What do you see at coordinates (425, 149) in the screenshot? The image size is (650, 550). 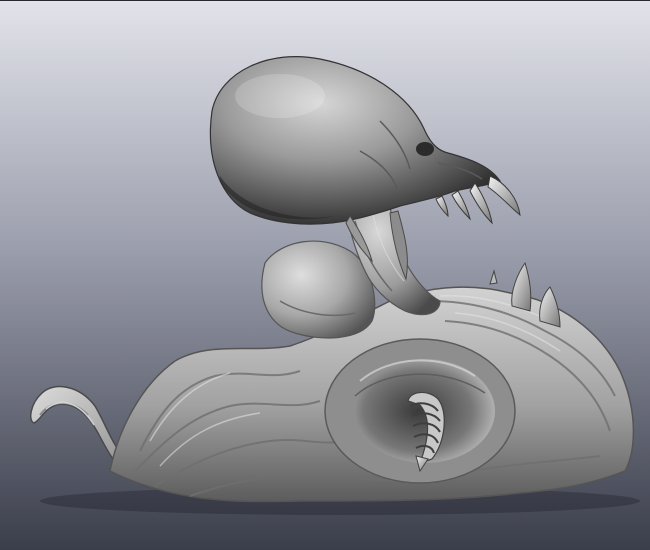 I see `eye-socket` at bounding box center [425, 149].